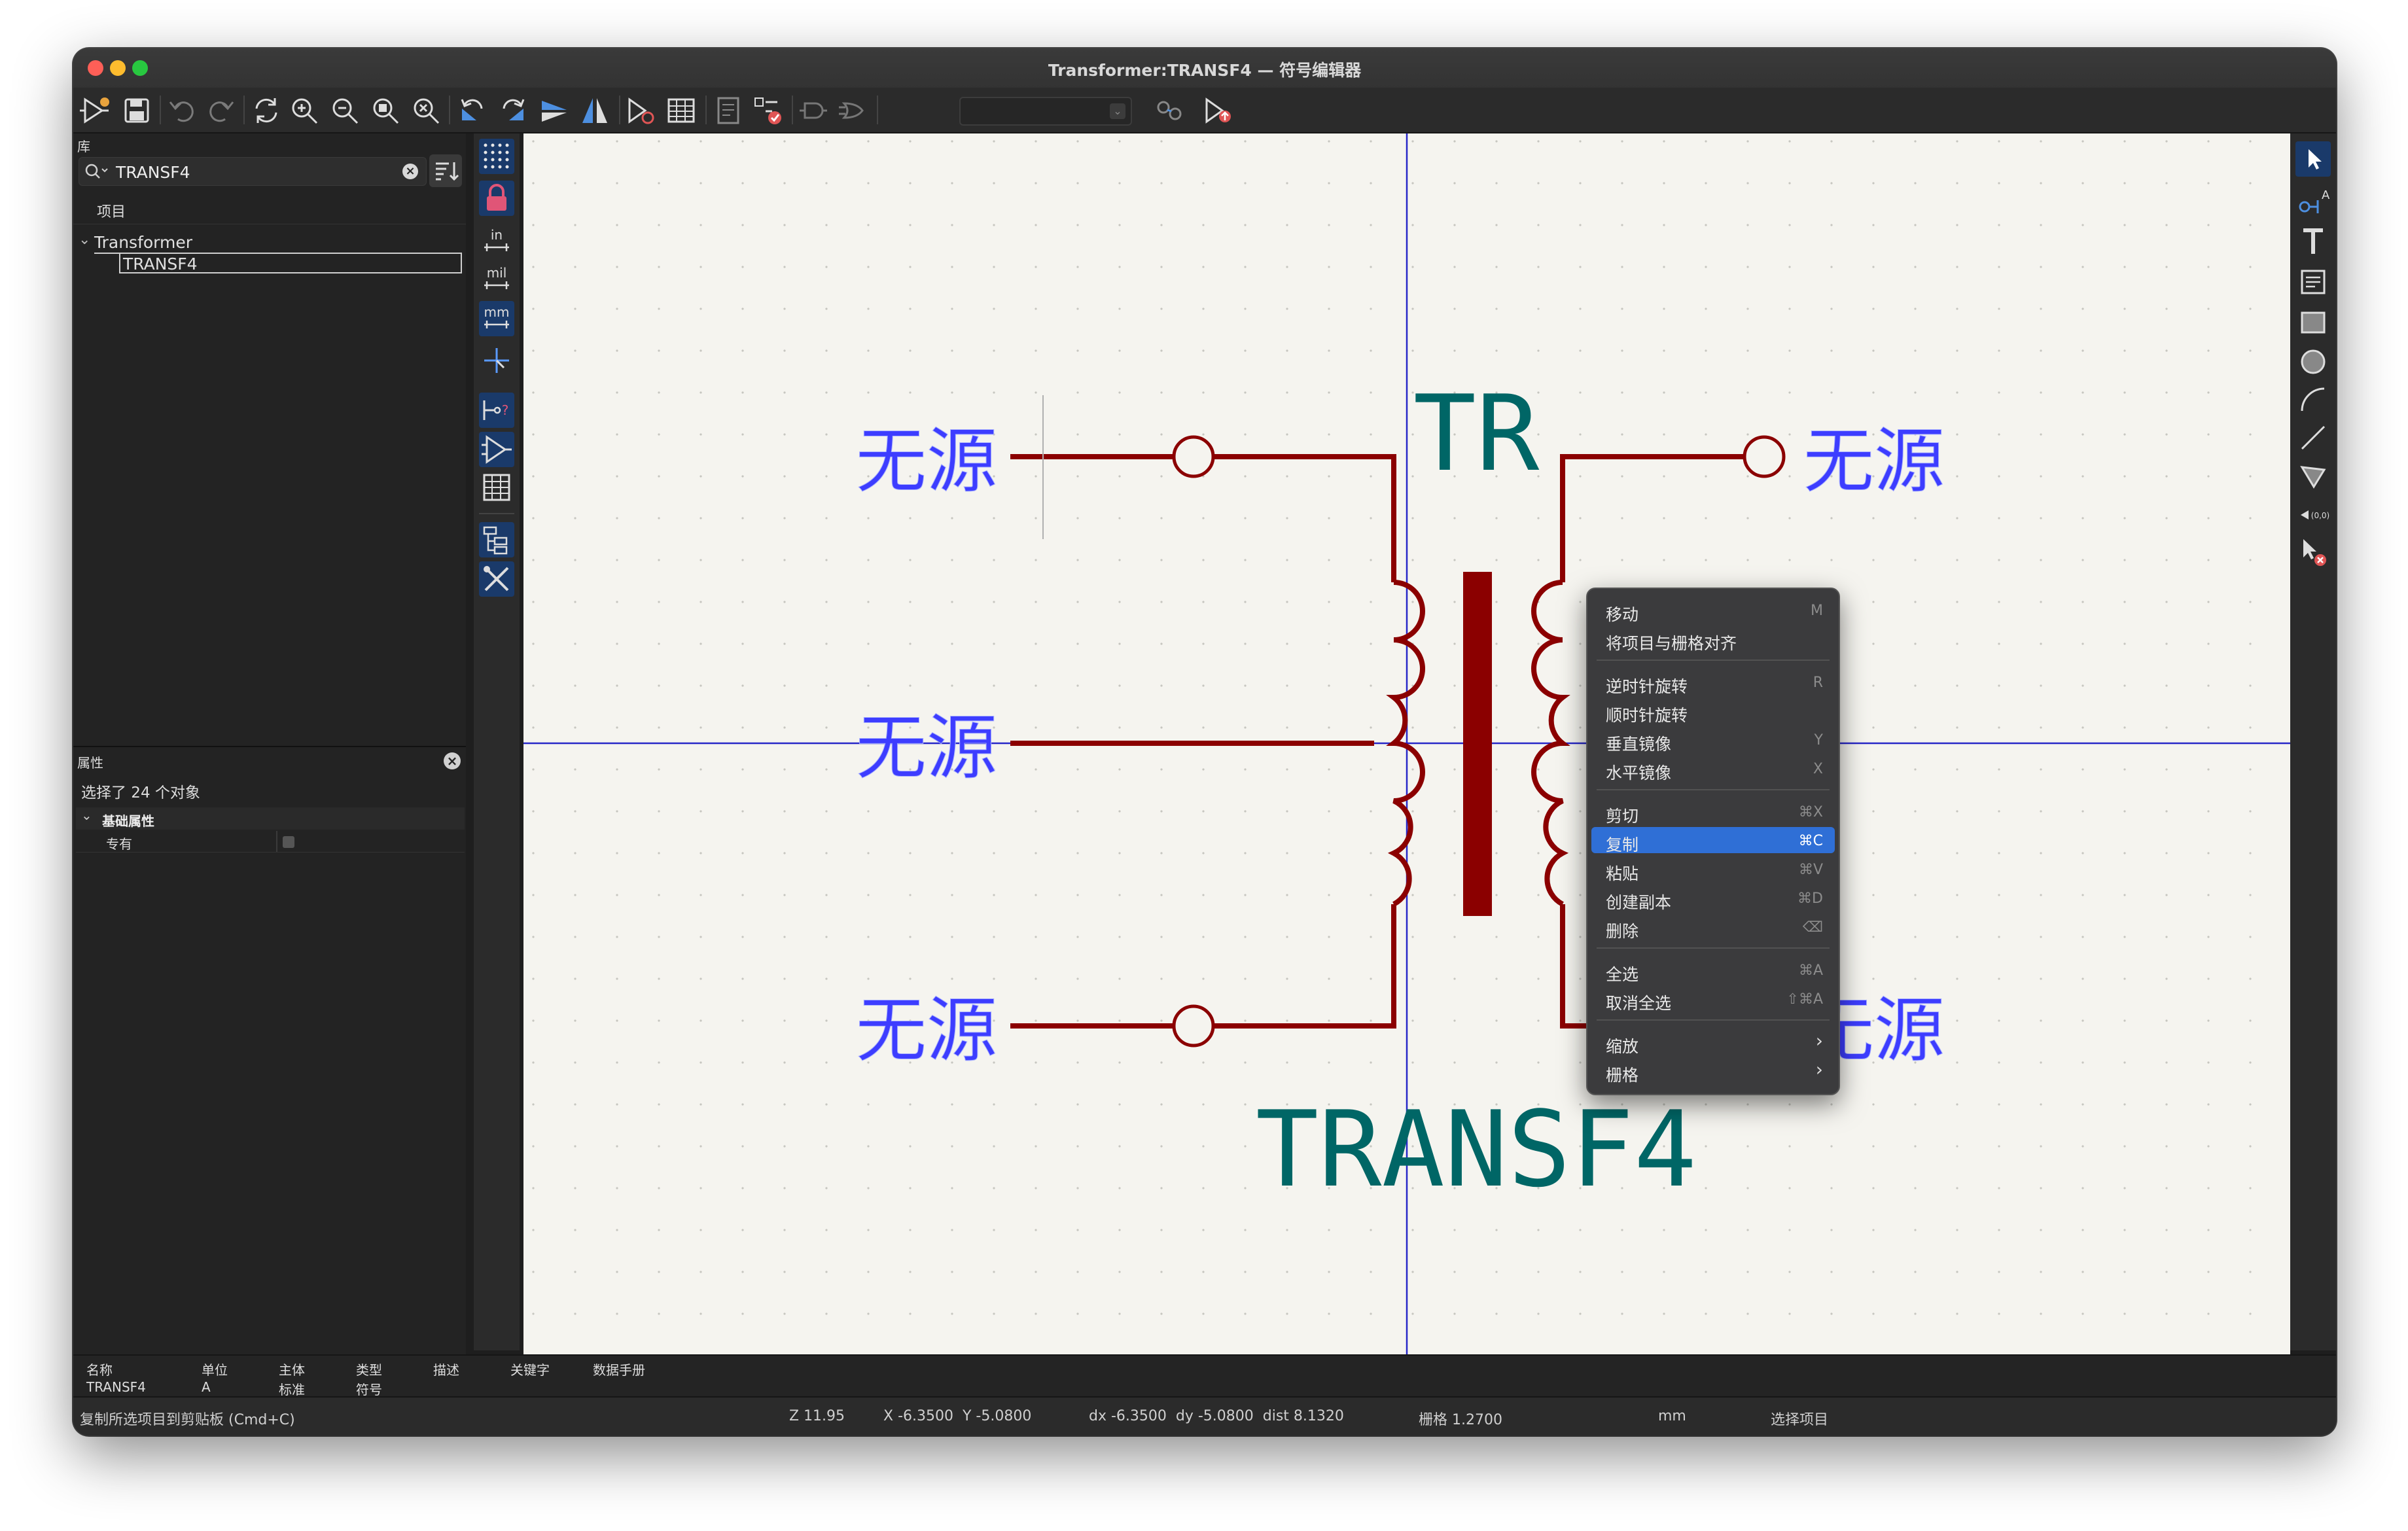 Image resolution: width=2408 pixels, height=1531 pixels. Describe the element at coordinates (266, 110) in the screenshot. I see `refresh-icon` at that location.